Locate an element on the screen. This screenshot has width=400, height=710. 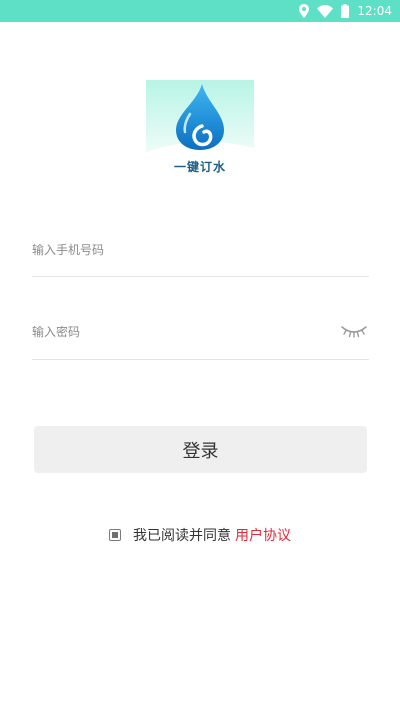
app-logo: 一键订水 is located at coordinates (200, 128).